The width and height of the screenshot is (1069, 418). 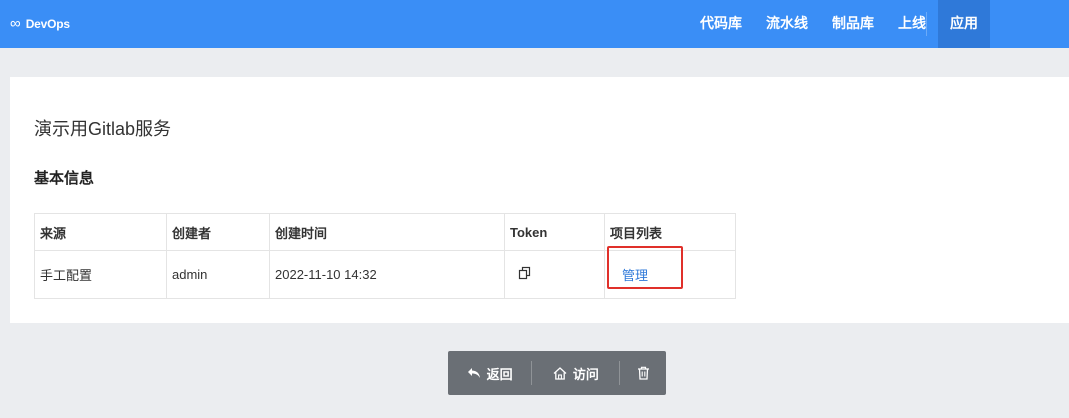 What do you see at coordinates (499, 374) in the screenshot?
I see `back-label: 返回` at bounding box center [499, 374].